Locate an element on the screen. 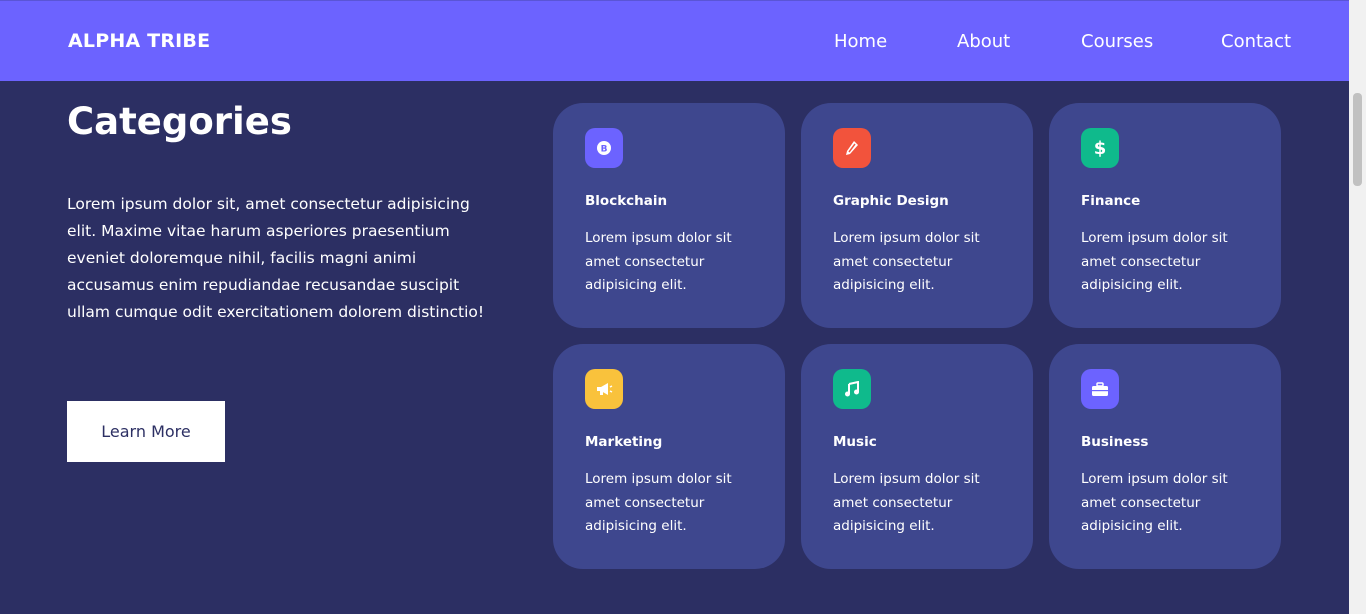 The image size is (1366, 614). card-title: Finance is located at coordinates (1111, 201).